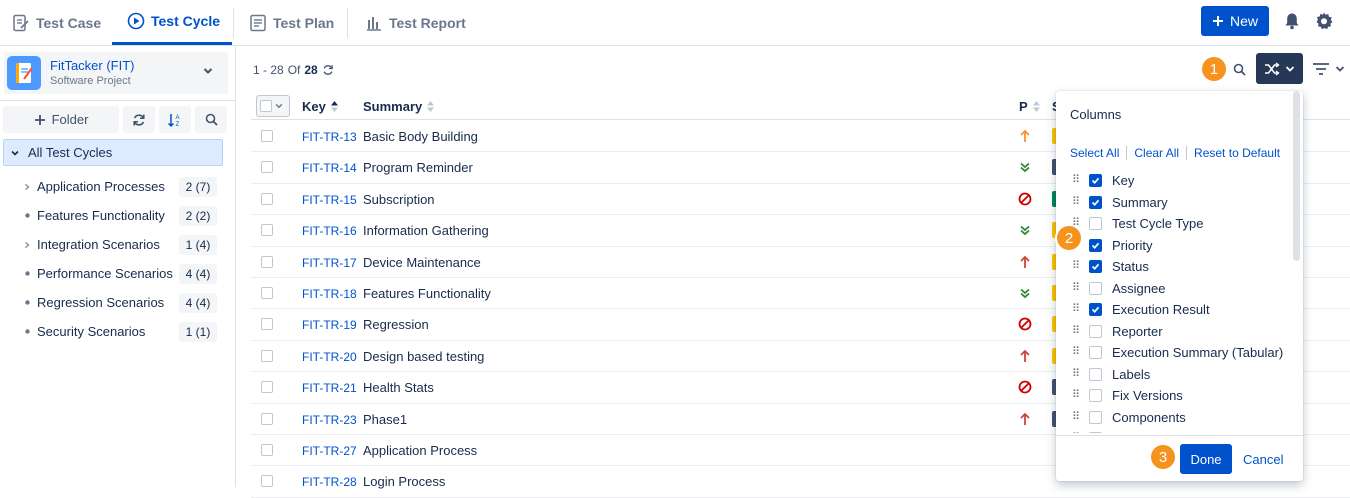  I want to click on column-option: ⠿ Summary, so click(1187, 203).